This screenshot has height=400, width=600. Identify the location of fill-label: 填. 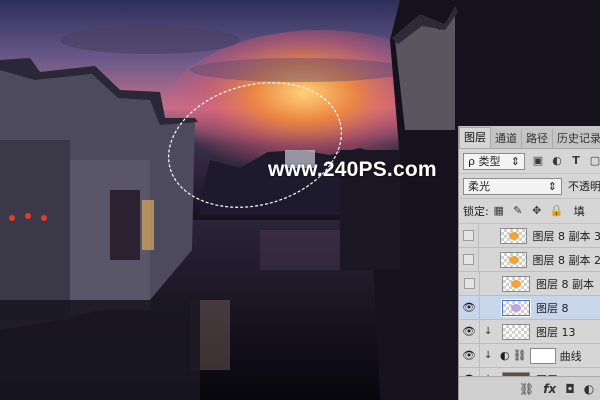
(579, 211).